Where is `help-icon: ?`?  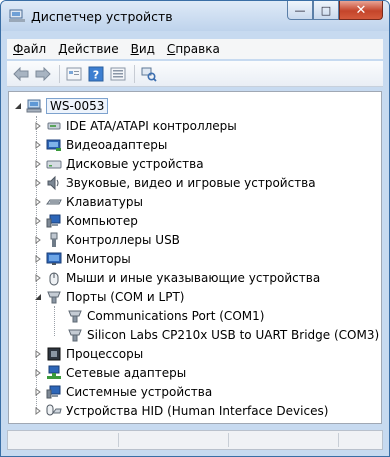
help-icon: ? is located at coordinates (96, 73).